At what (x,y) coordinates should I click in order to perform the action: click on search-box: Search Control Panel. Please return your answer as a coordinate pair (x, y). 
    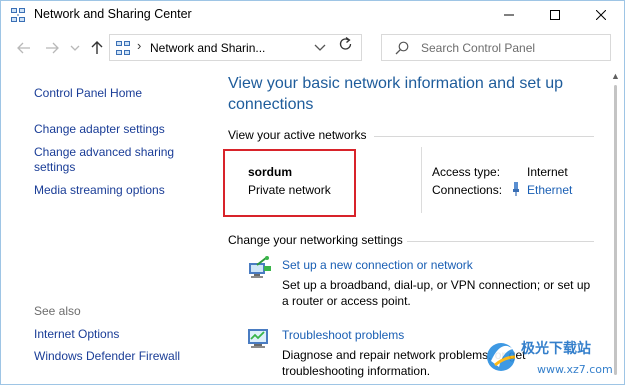
    Looking at the image, I should click on (496, 47).